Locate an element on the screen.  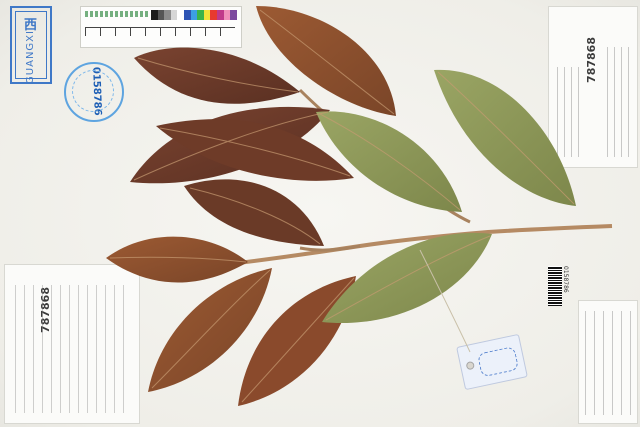
branch-stem is located at coordinates (330, 248).